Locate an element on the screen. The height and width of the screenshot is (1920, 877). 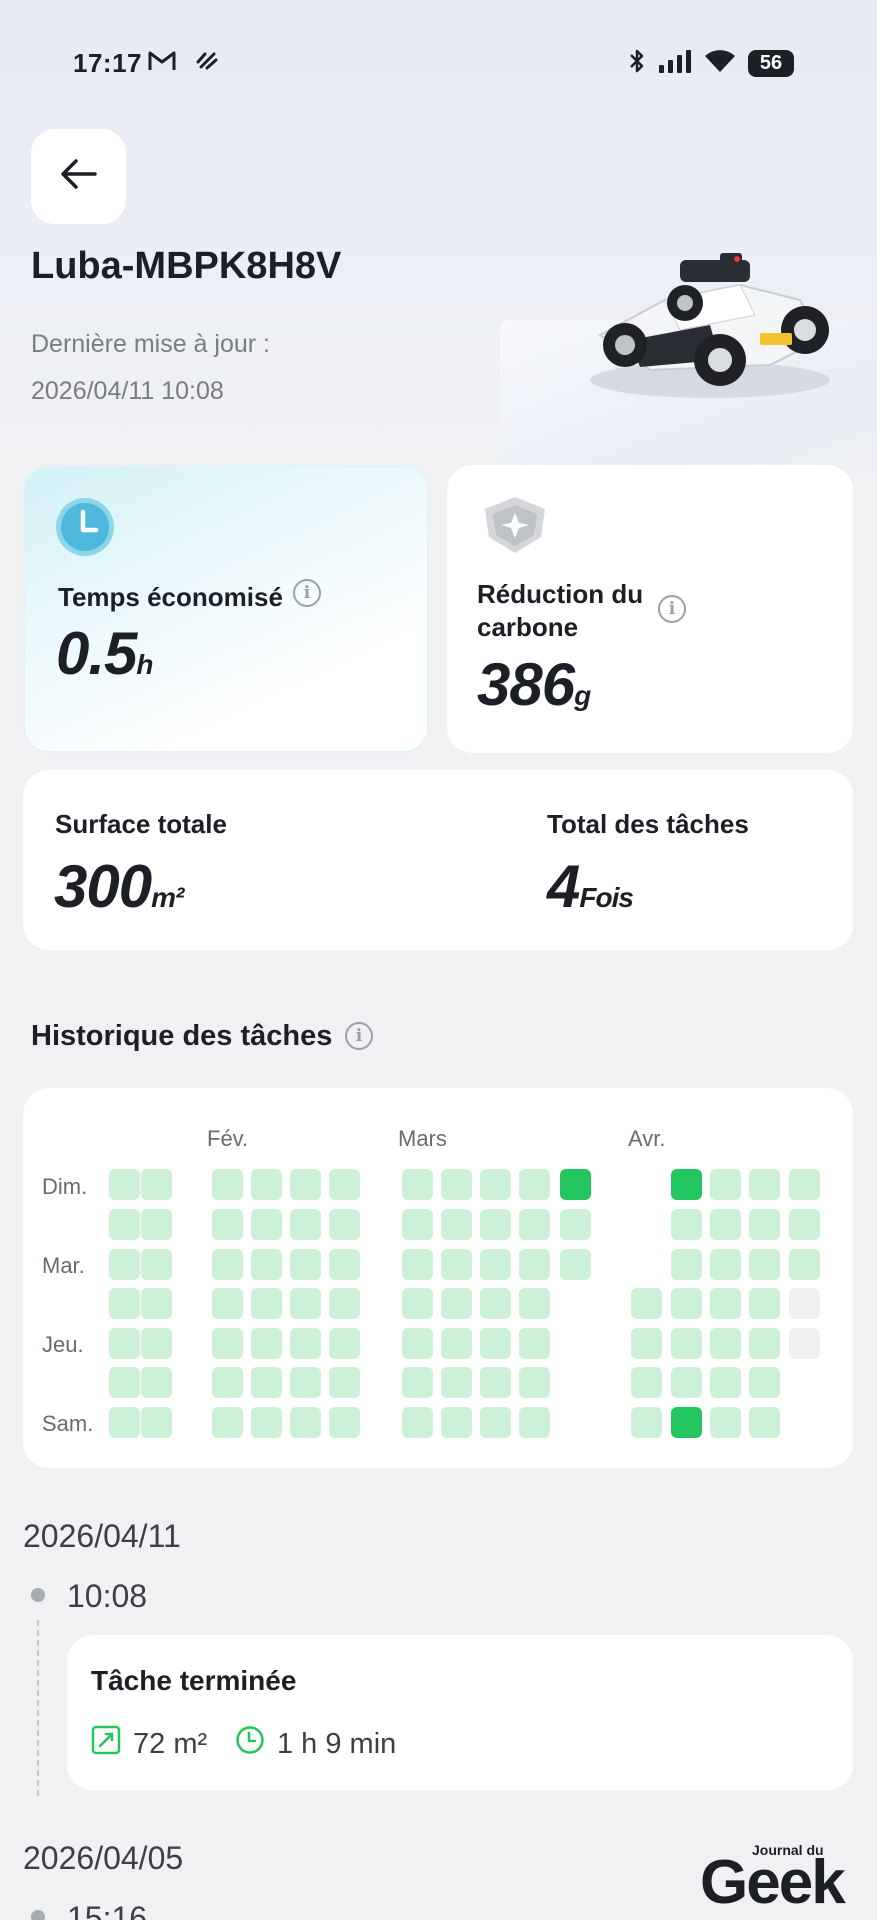
tasks-label: Total des tâches is located at coordinates (648, 824).